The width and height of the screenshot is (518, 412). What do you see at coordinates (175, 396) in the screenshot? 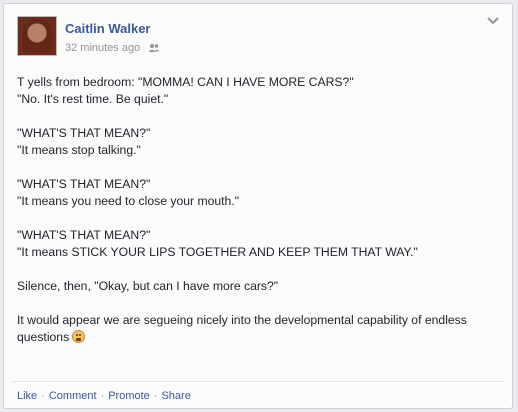
I see `share-link: Share` at bounding box center [175, 396].